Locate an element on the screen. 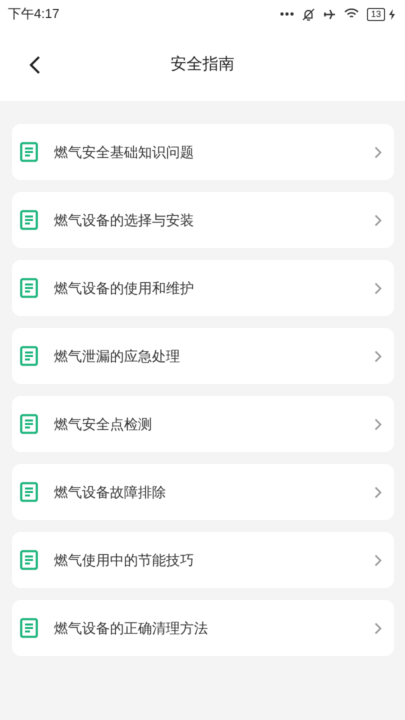 This screenshot has width=405, height=720. guide-item: 燃气设备的选择与安装 is located at coordinates (203, 220).